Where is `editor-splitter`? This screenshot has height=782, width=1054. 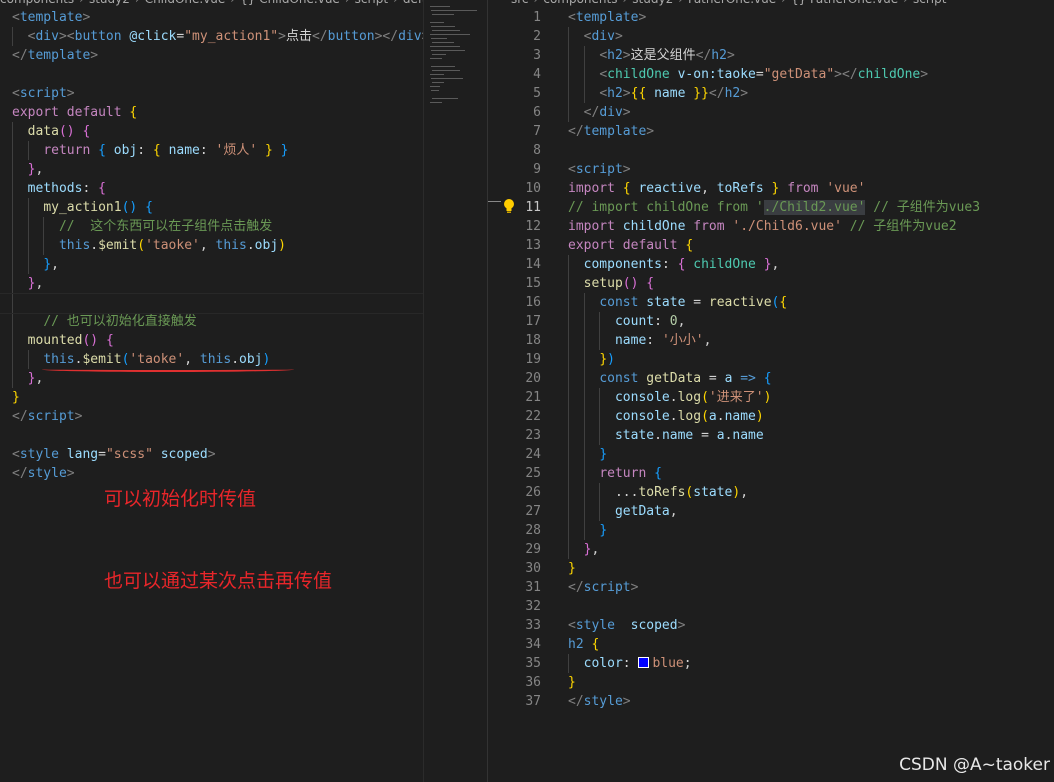
editor-splitter is located at coordinates (494, 391).